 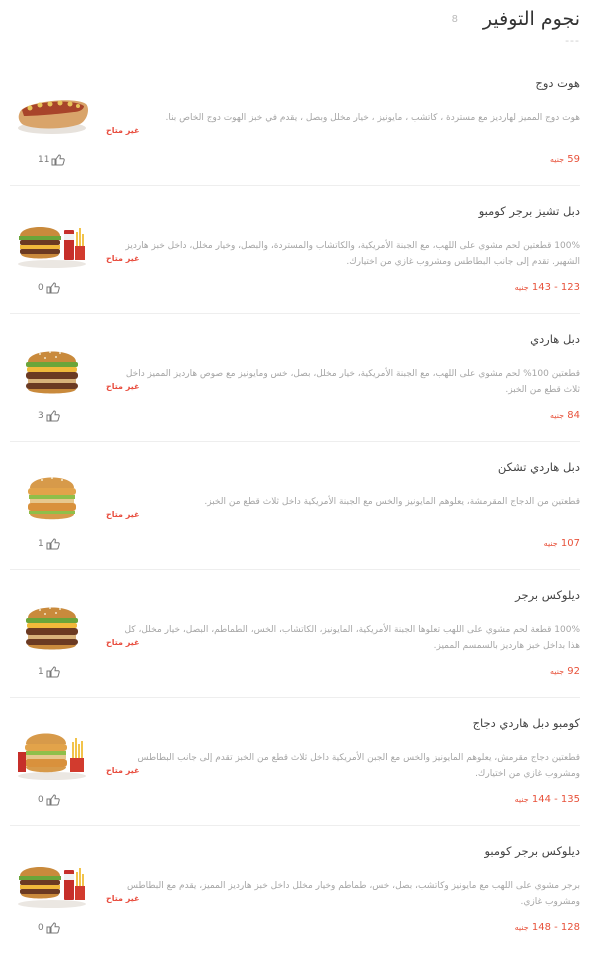 I want to click on like-button: 3, so click(x=49, y=416).